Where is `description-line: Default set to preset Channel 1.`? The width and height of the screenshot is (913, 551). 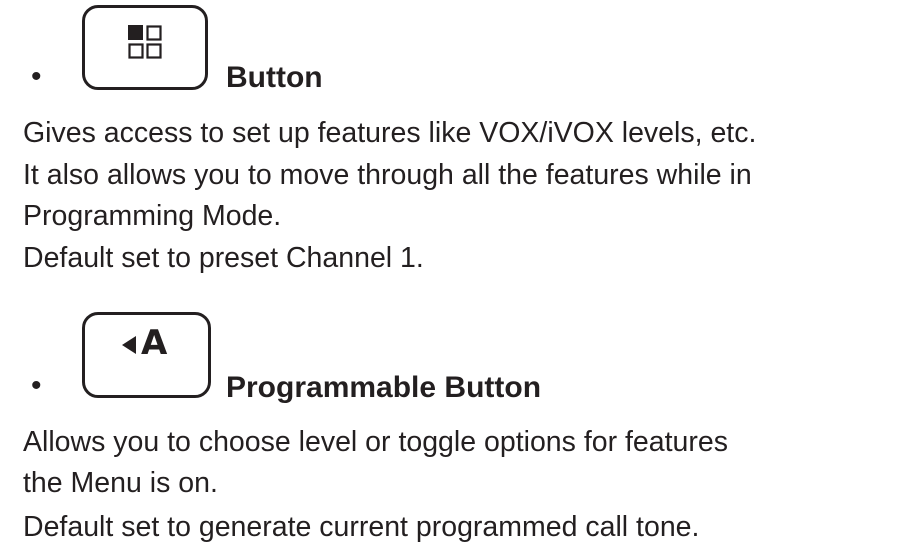 description-line: Default set to preset Channel 1. is located at coordinates (223, 258).